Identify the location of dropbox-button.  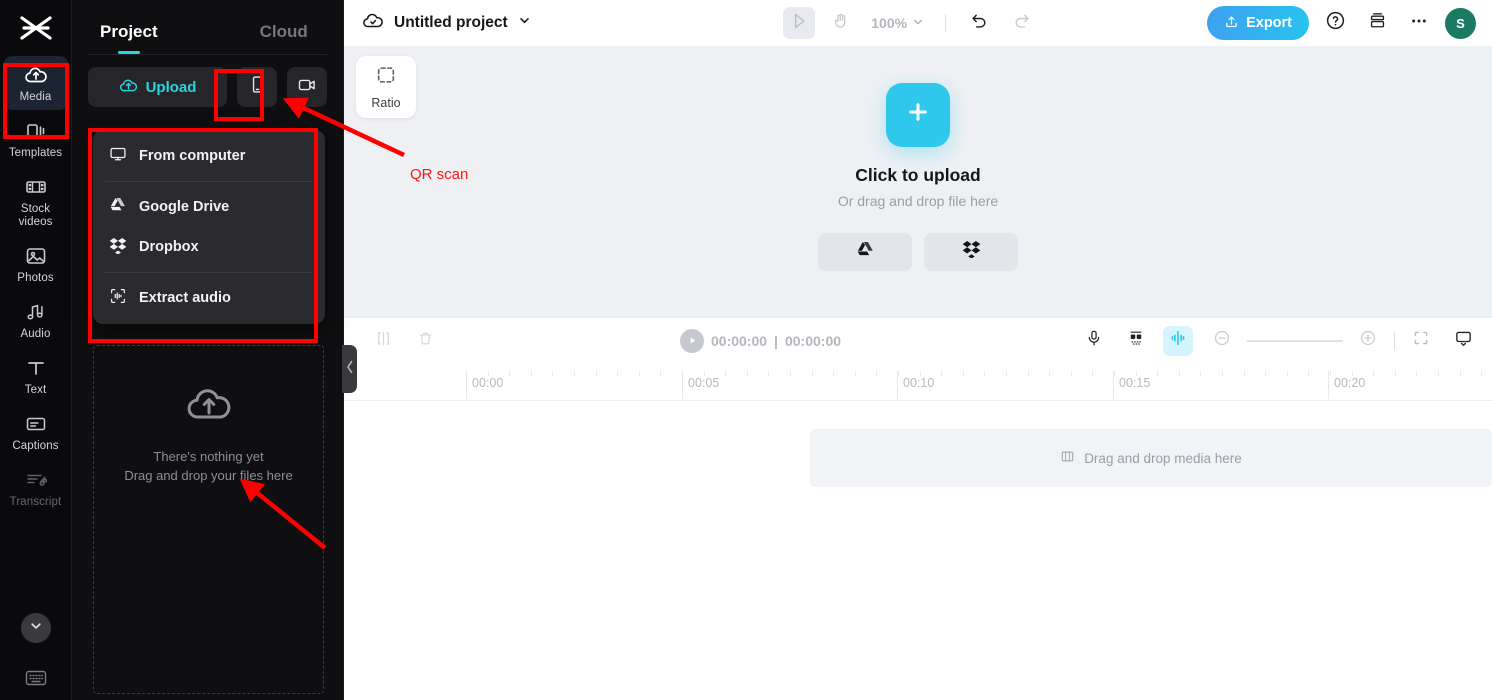
(971, 251).